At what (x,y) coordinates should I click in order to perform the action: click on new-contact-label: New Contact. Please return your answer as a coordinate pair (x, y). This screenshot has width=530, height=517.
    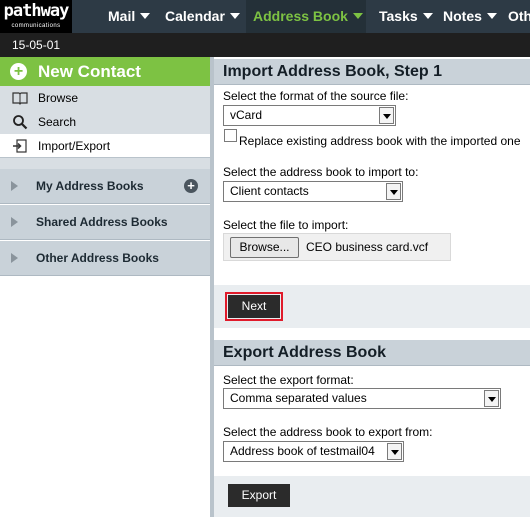
    Looking at the image, I should click on (89, 71).